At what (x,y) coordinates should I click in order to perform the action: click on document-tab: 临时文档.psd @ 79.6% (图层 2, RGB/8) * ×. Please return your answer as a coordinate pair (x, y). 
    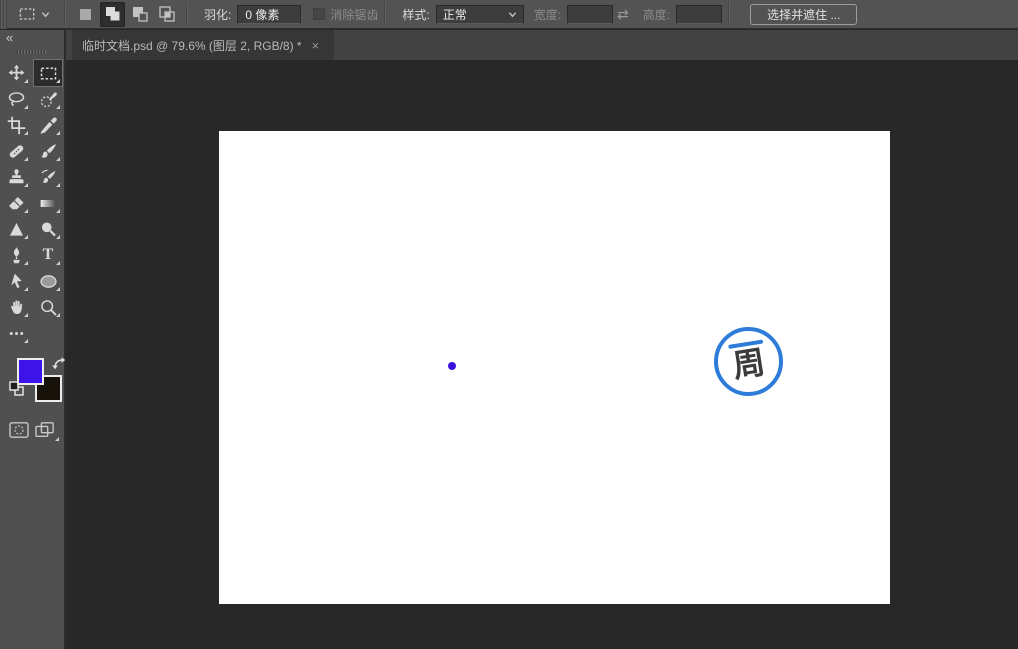
    Looking at the image, I should click on (203, 45).